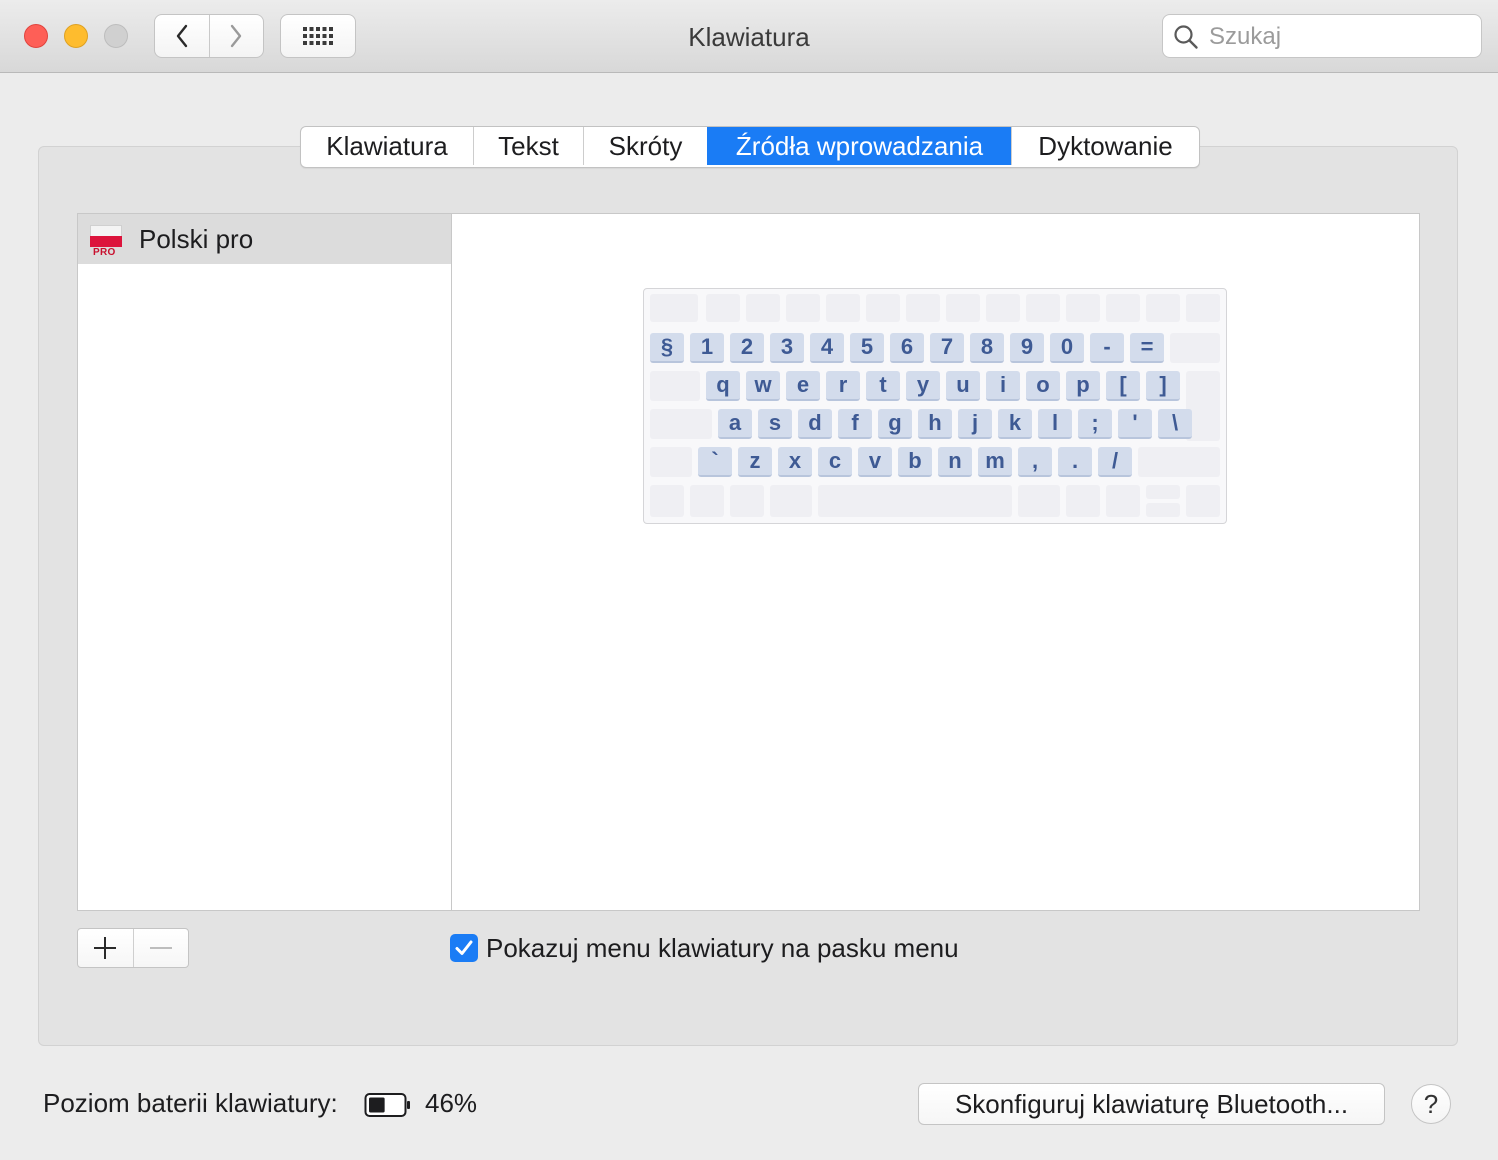  I want to click on keyboard-key: 8, so click(987, 348).